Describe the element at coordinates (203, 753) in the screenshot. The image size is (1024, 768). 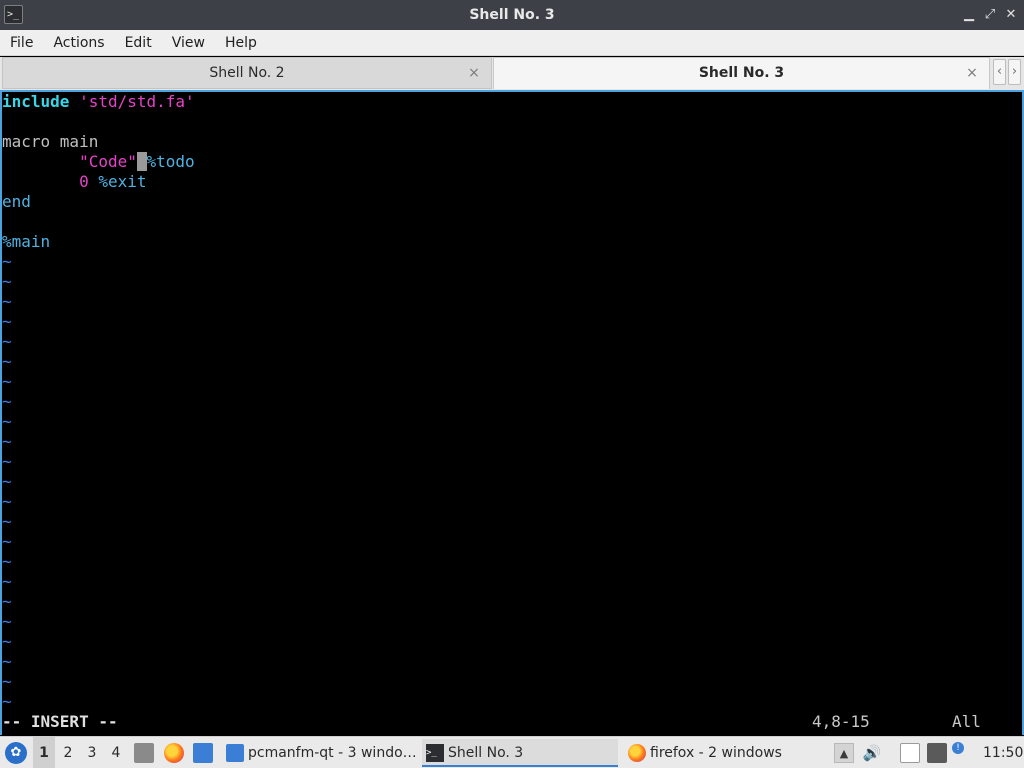
I see `show-desktop-icon` at that location.